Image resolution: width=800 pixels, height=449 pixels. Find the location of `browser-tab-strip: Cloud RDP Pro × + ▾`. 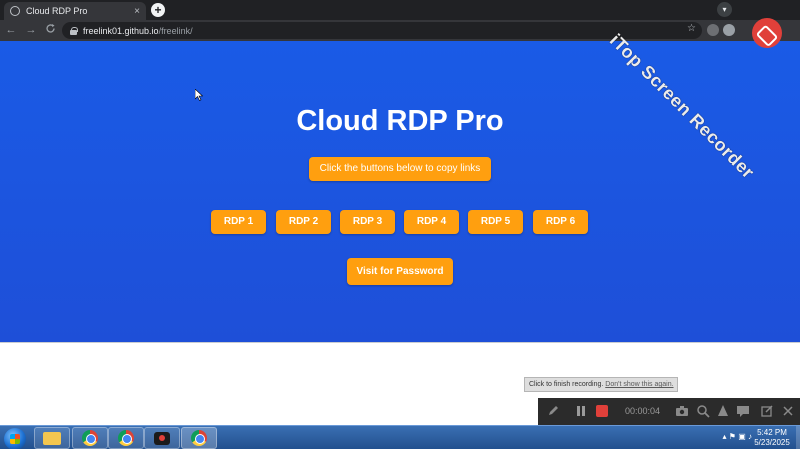

browser-tab-strip: Cloud RDP Pro × + ▾ is located at coordinates (400, 10).